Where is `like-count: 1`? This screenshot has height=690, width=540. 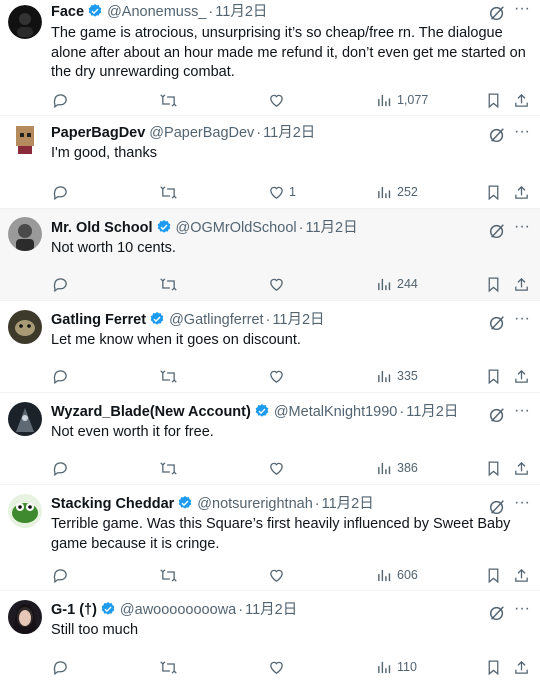
like-count: 1 is located at coordinates (292, 192).